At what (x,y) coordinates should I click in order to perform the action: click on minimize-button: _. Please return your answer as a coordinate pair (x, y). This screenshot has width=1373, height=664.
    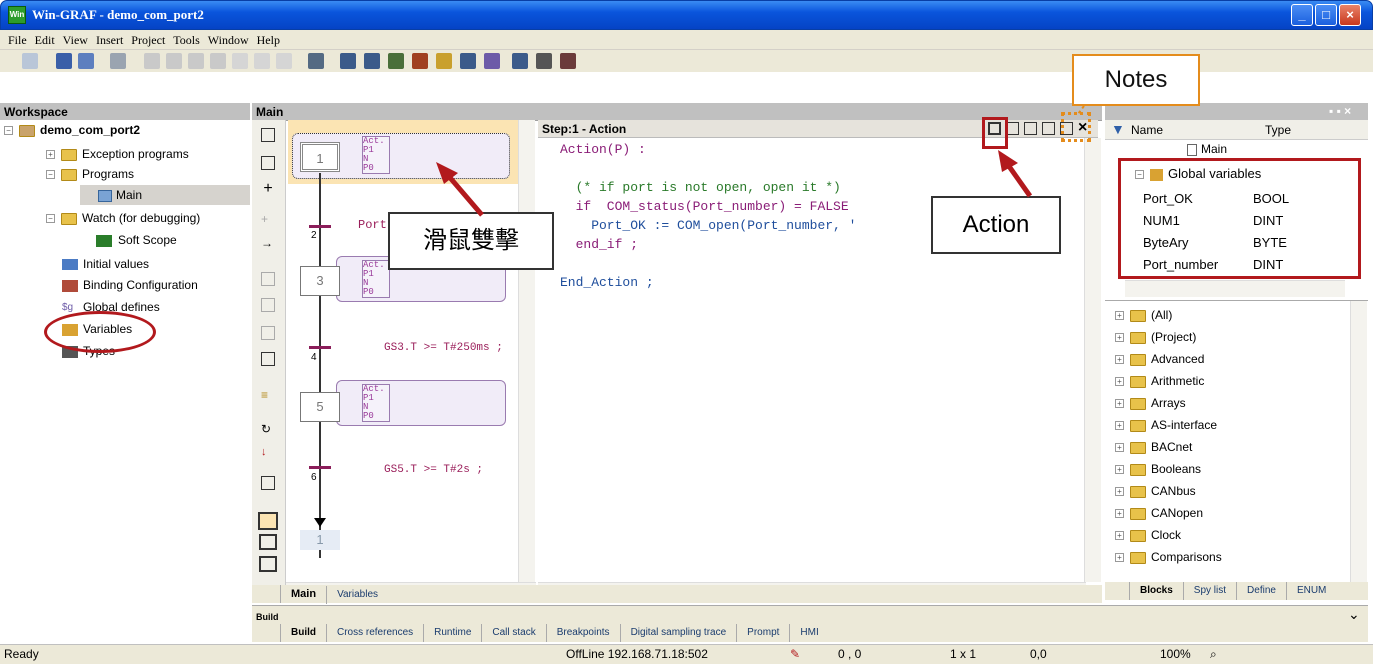
    Looking at the image, I should click on (1302, 15).